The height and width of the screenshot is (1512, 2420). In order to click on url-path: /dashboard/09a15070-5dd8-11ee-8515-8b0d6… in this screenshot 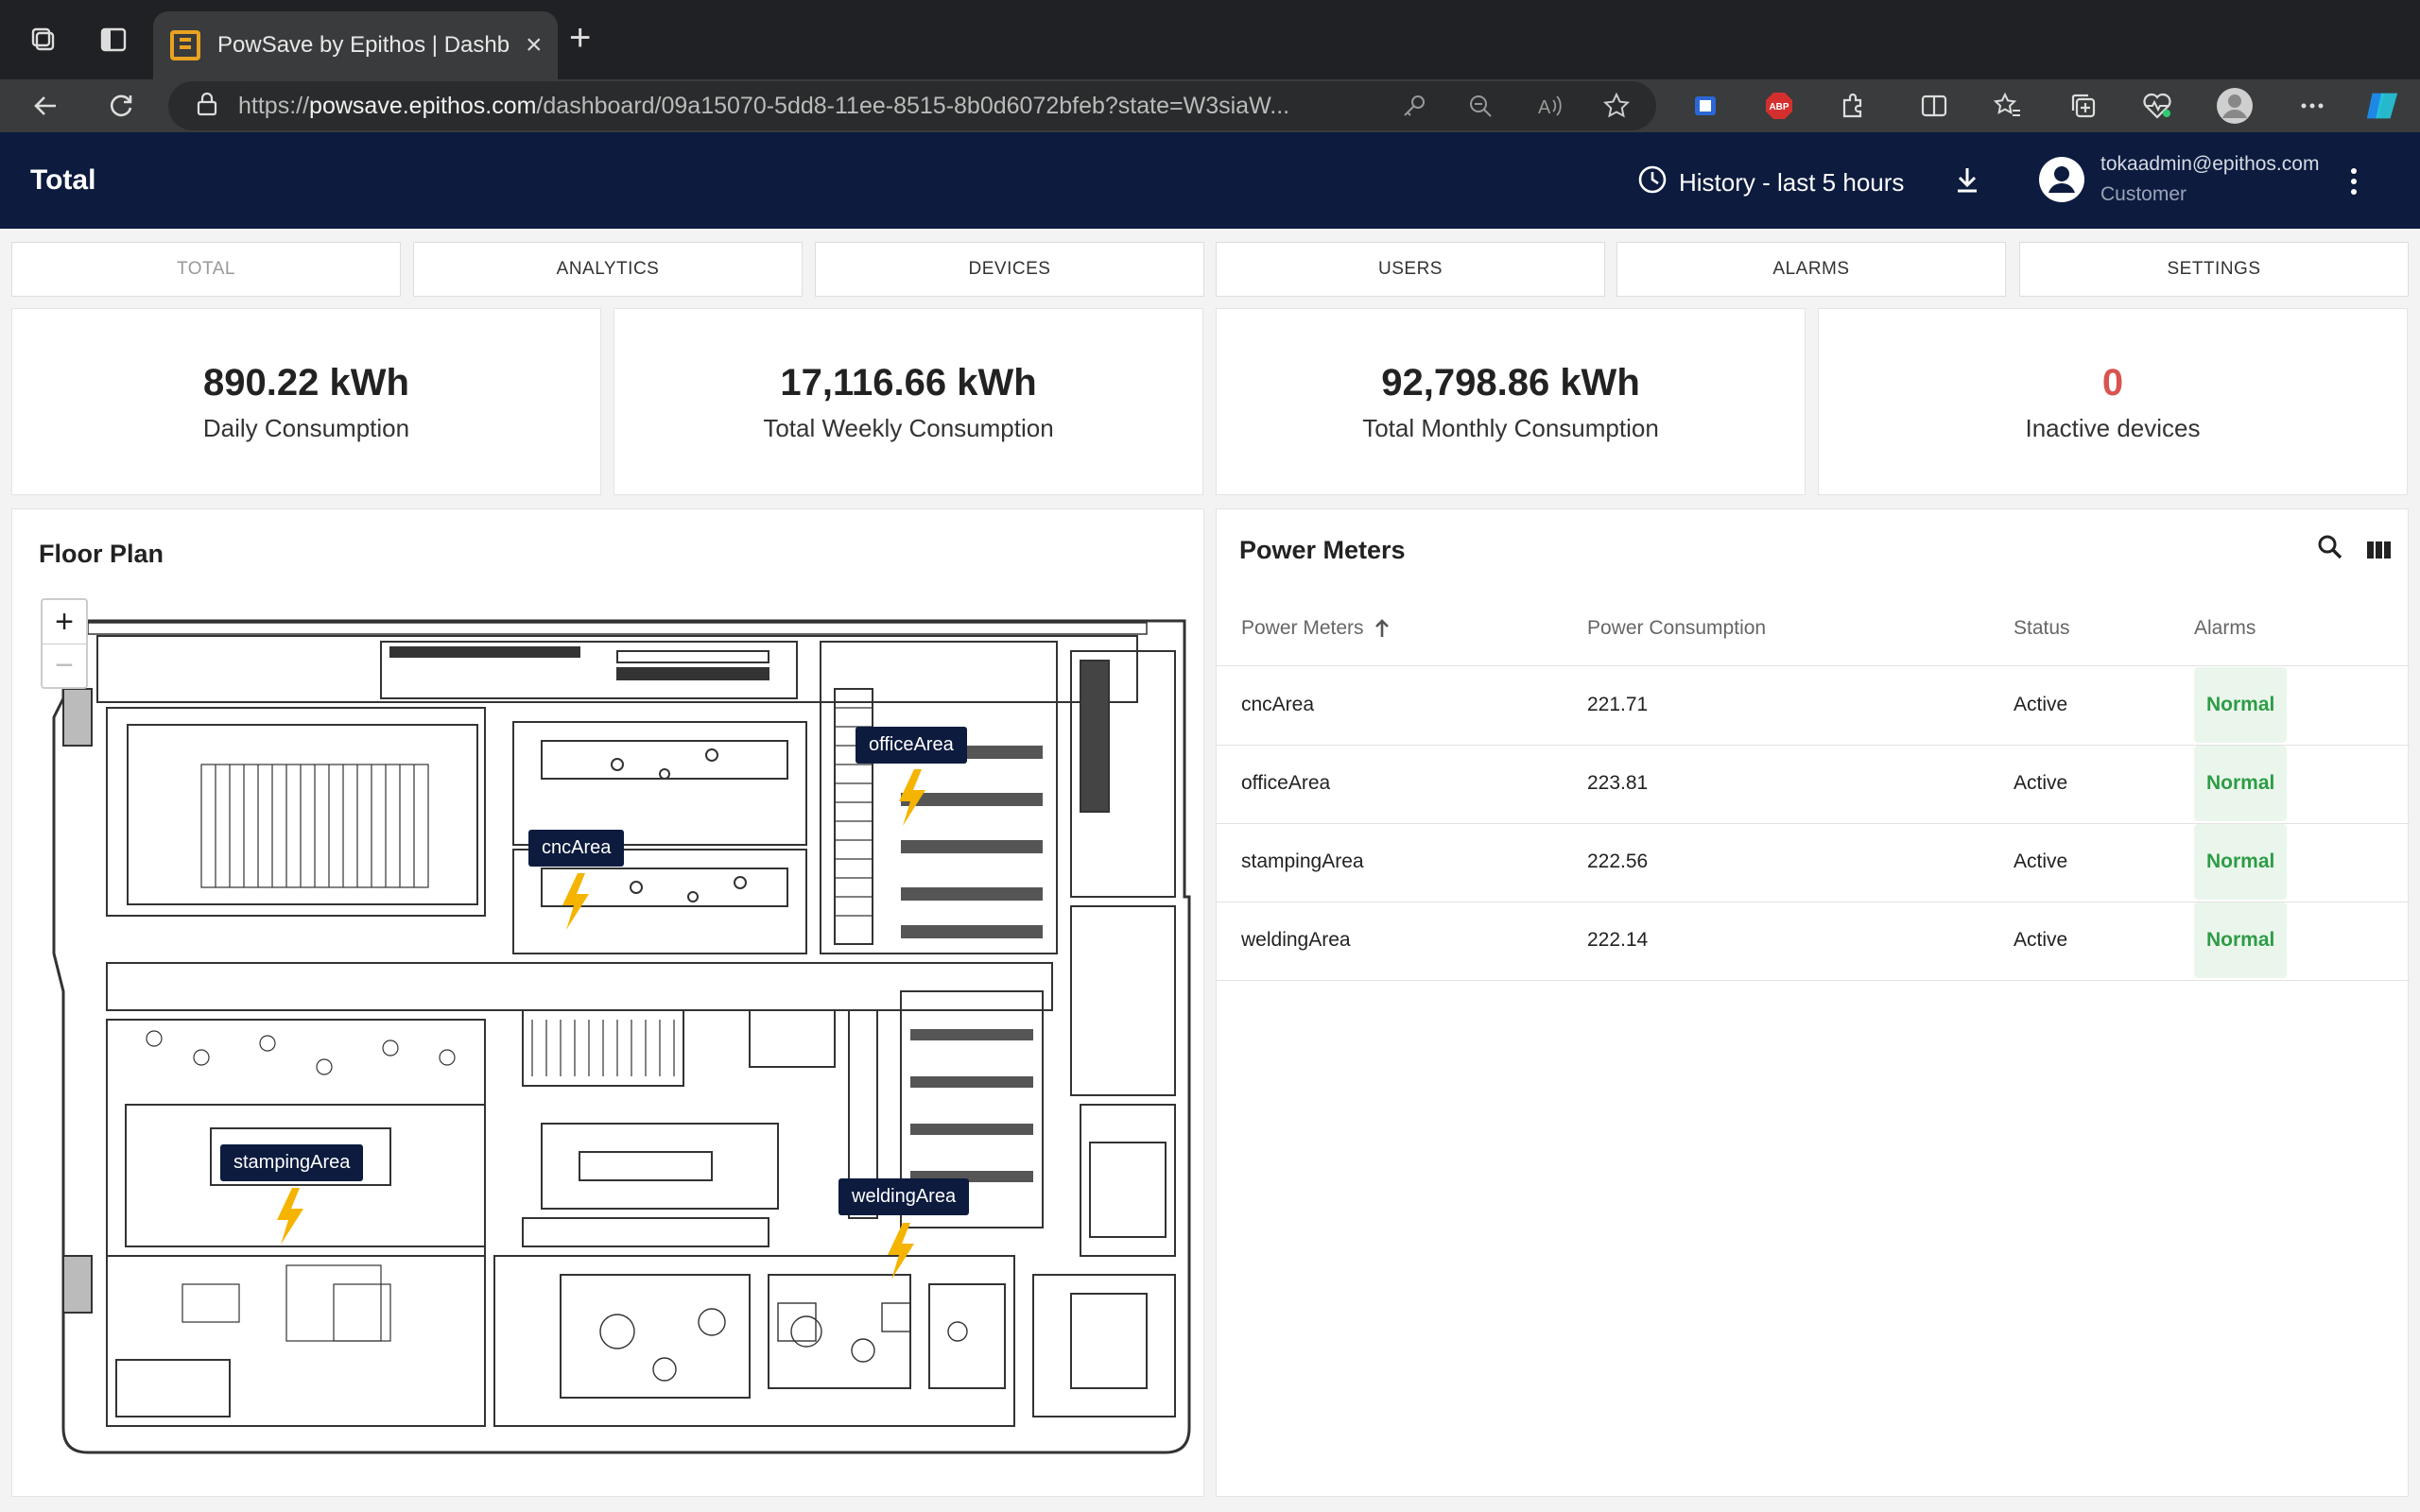, I will do `click(913, 105)`.